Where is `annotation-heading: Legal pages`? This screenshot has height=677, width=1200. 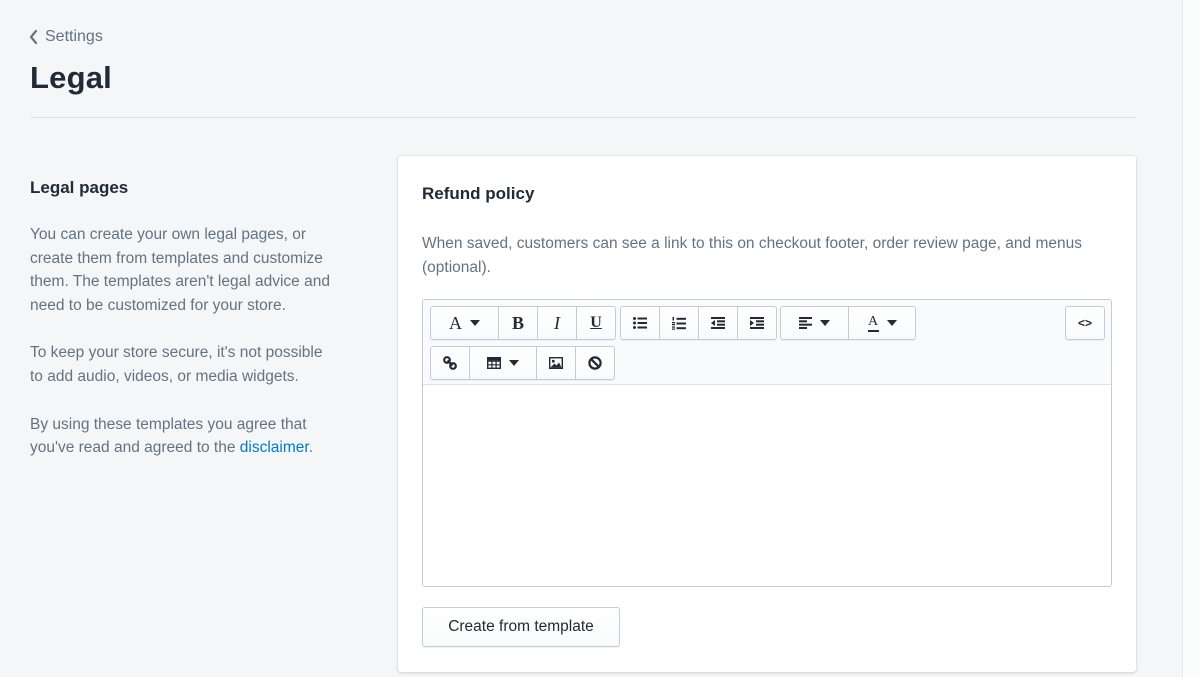 annotation-heading: Legal pages is located at coordinates (79, 187).